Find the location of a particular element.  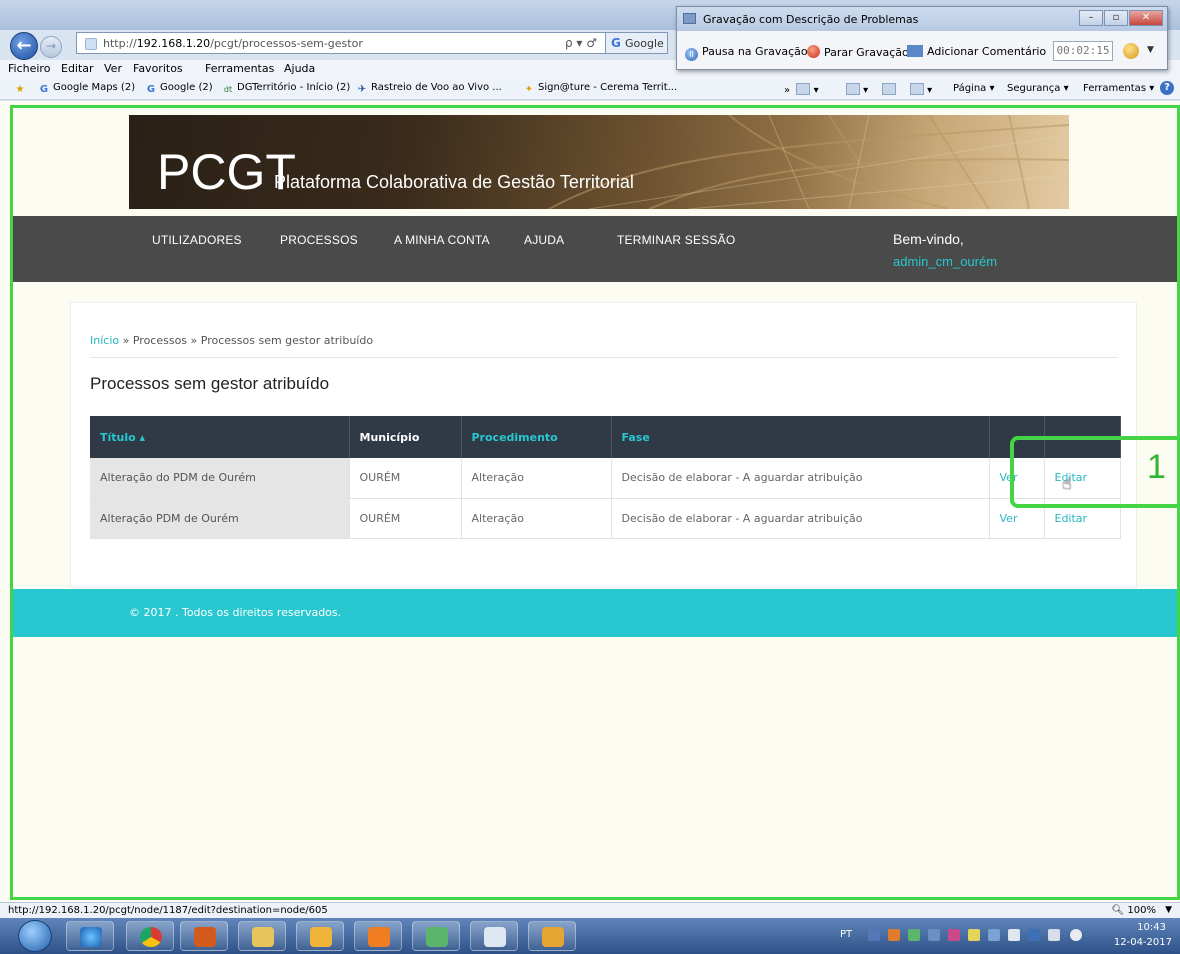

clock-date: 12-04-2017 is located at coordinates (1143, 942).